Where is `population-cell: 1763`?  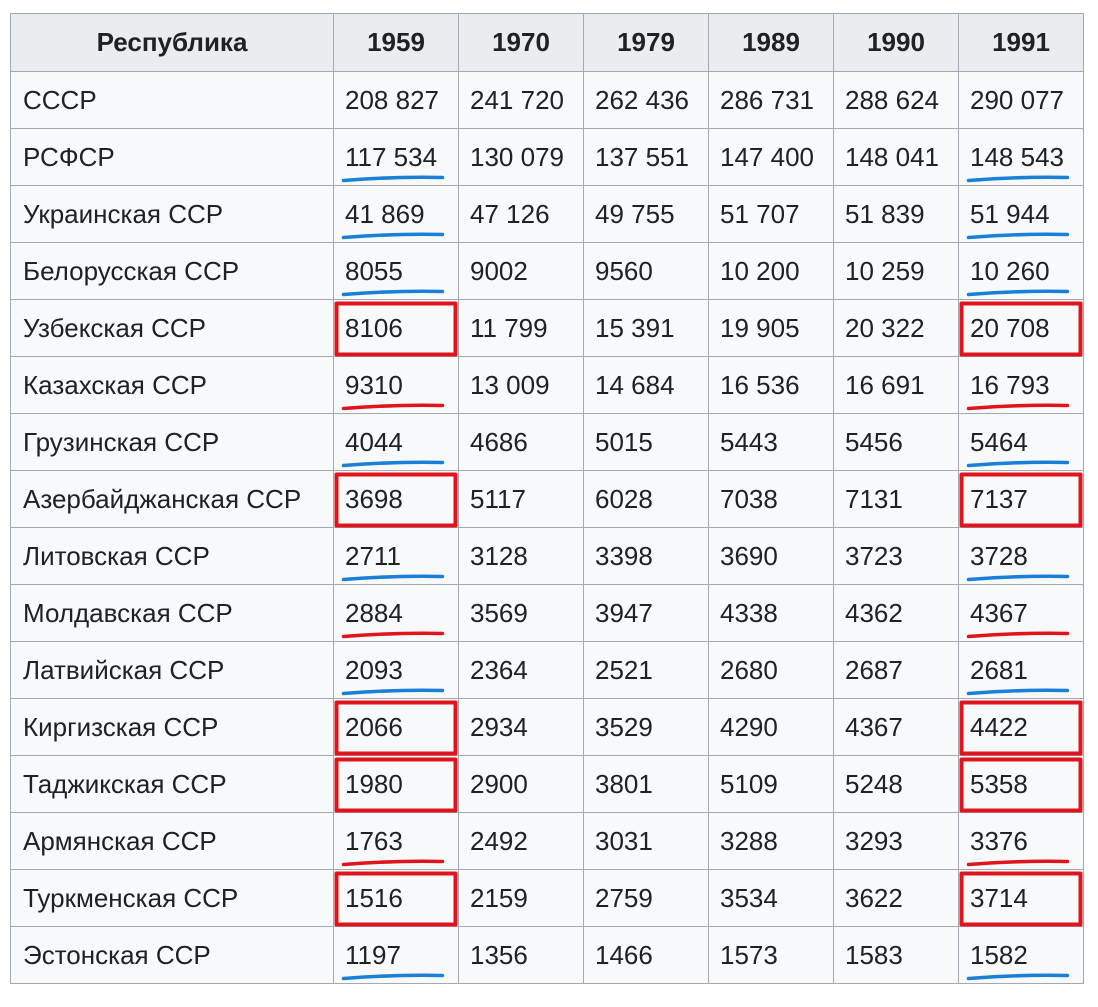 population-cell: 1763 is located at coordinates (396, 841).